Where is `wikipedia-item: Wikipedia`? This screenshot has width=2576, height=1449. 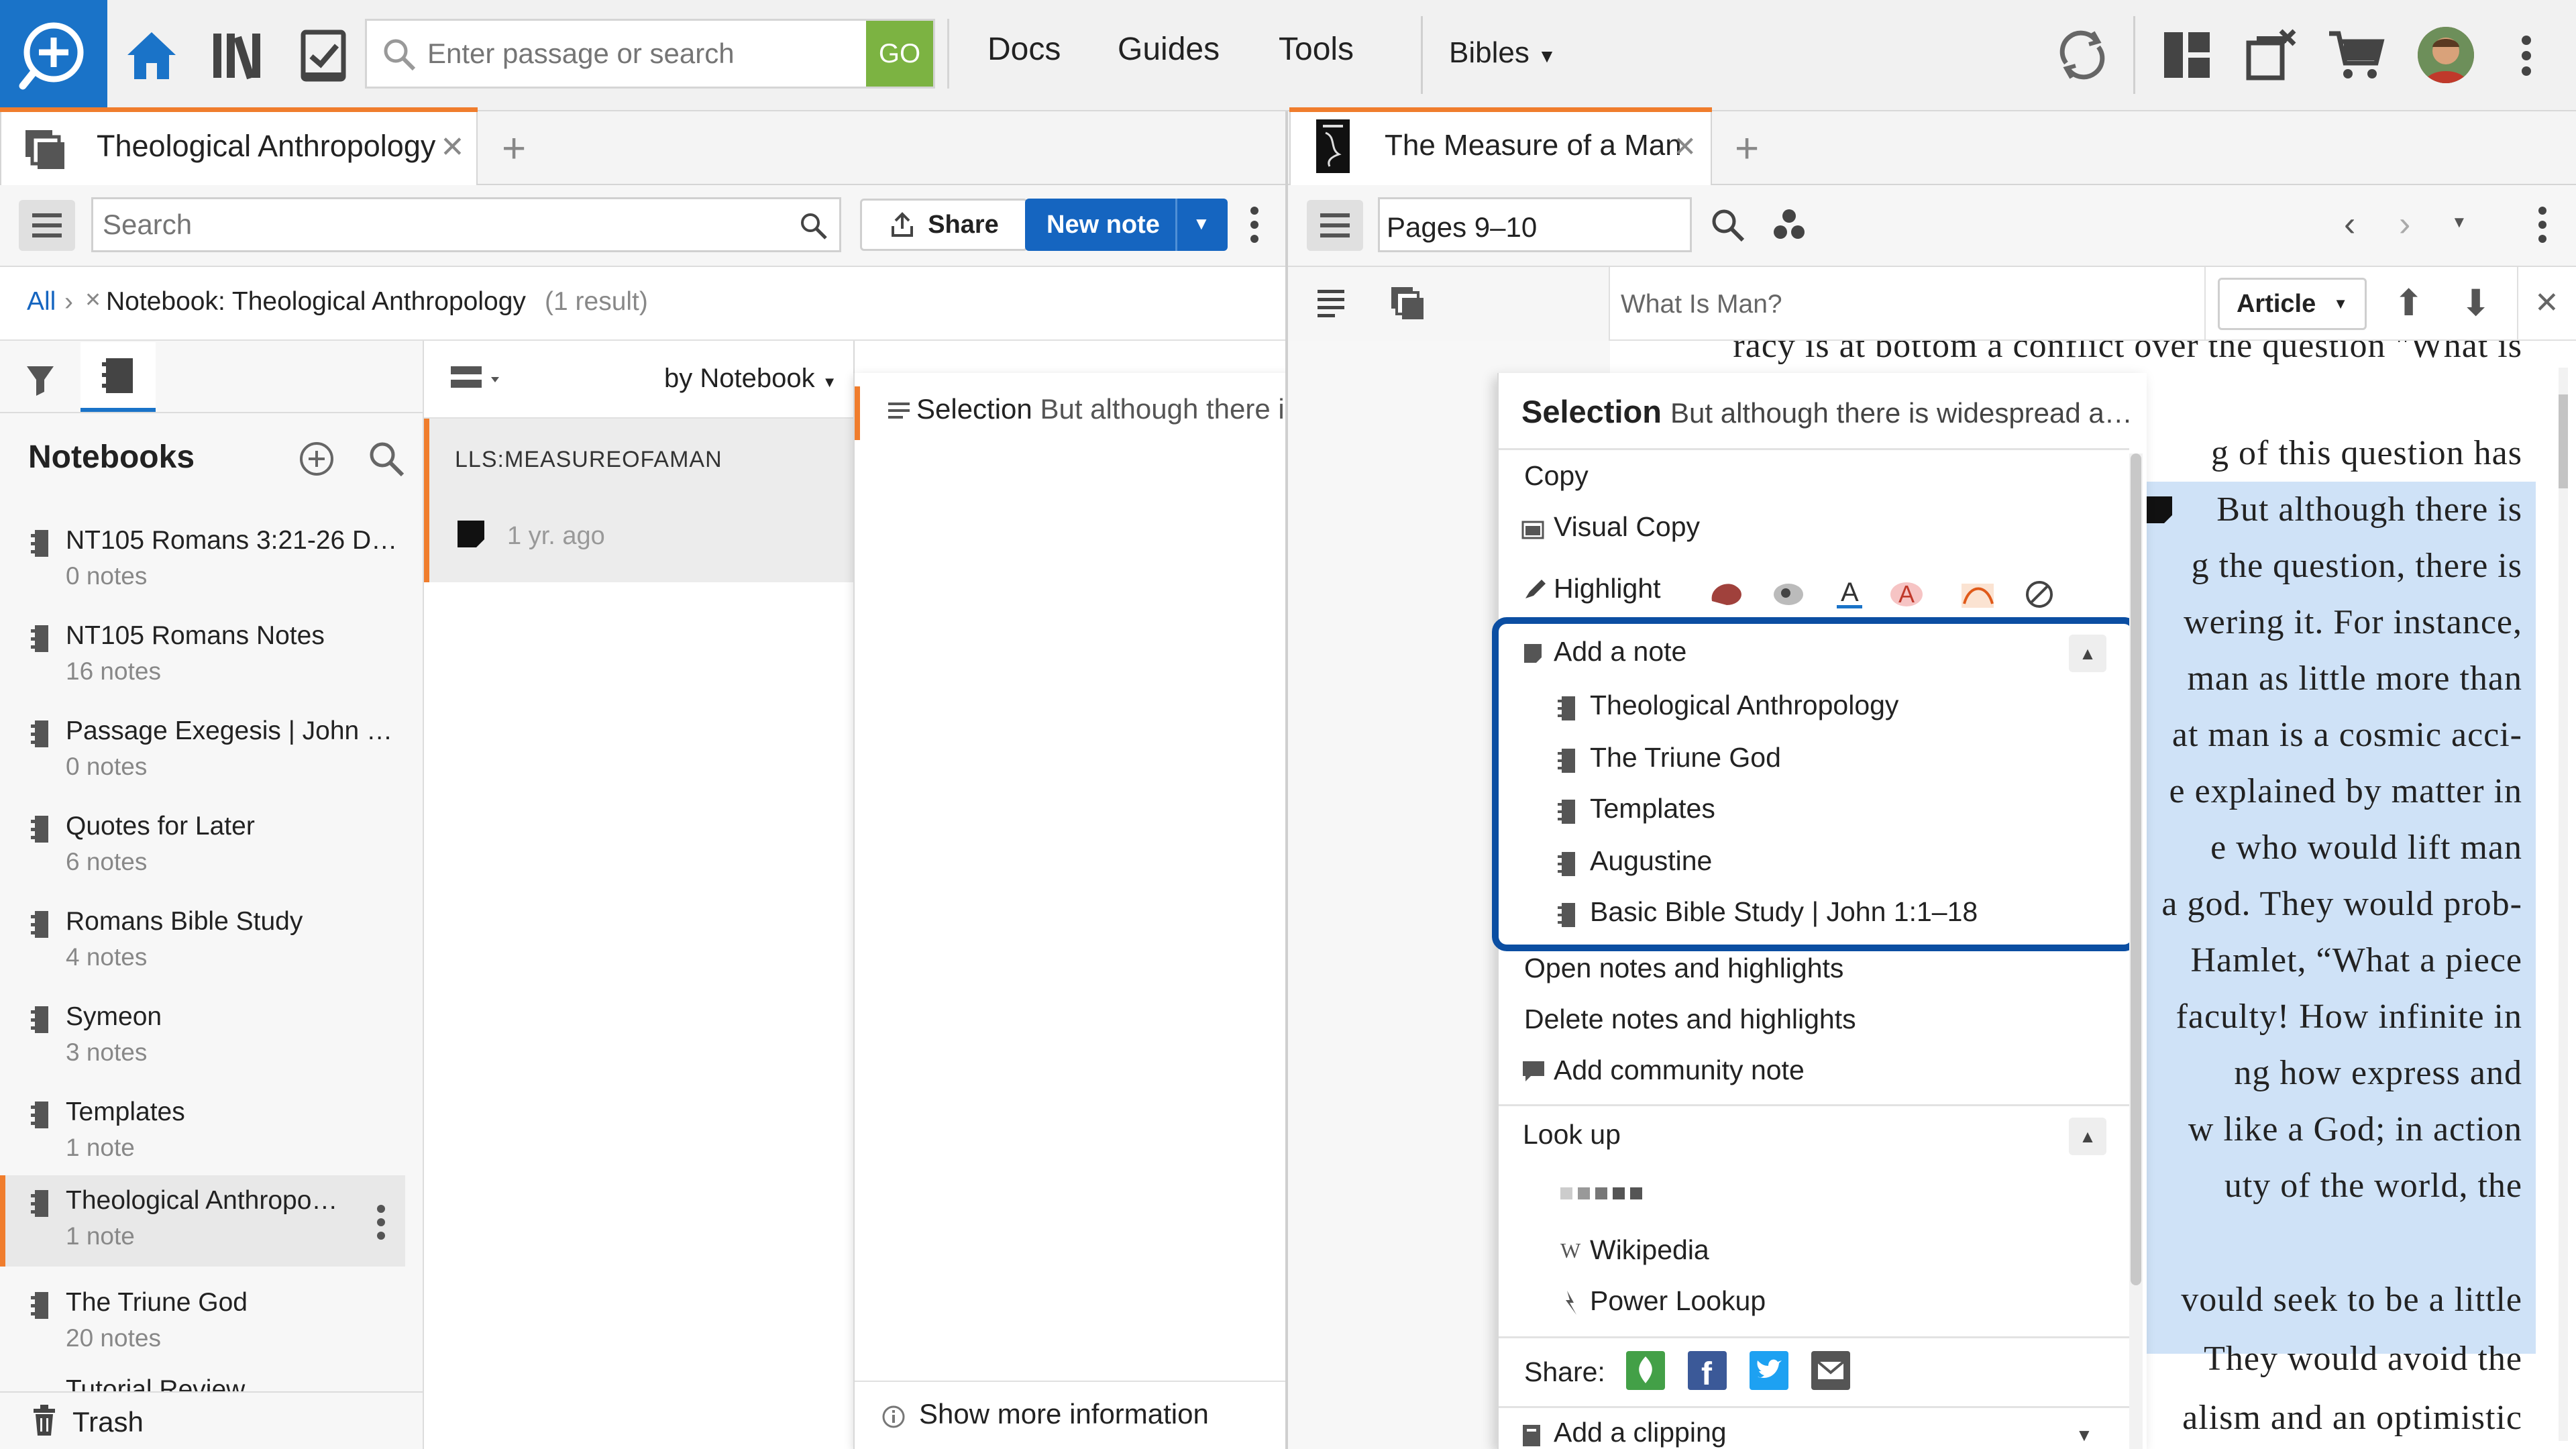
wikipedia-item: Wikipedia is located at coordinates (1649, 1250).